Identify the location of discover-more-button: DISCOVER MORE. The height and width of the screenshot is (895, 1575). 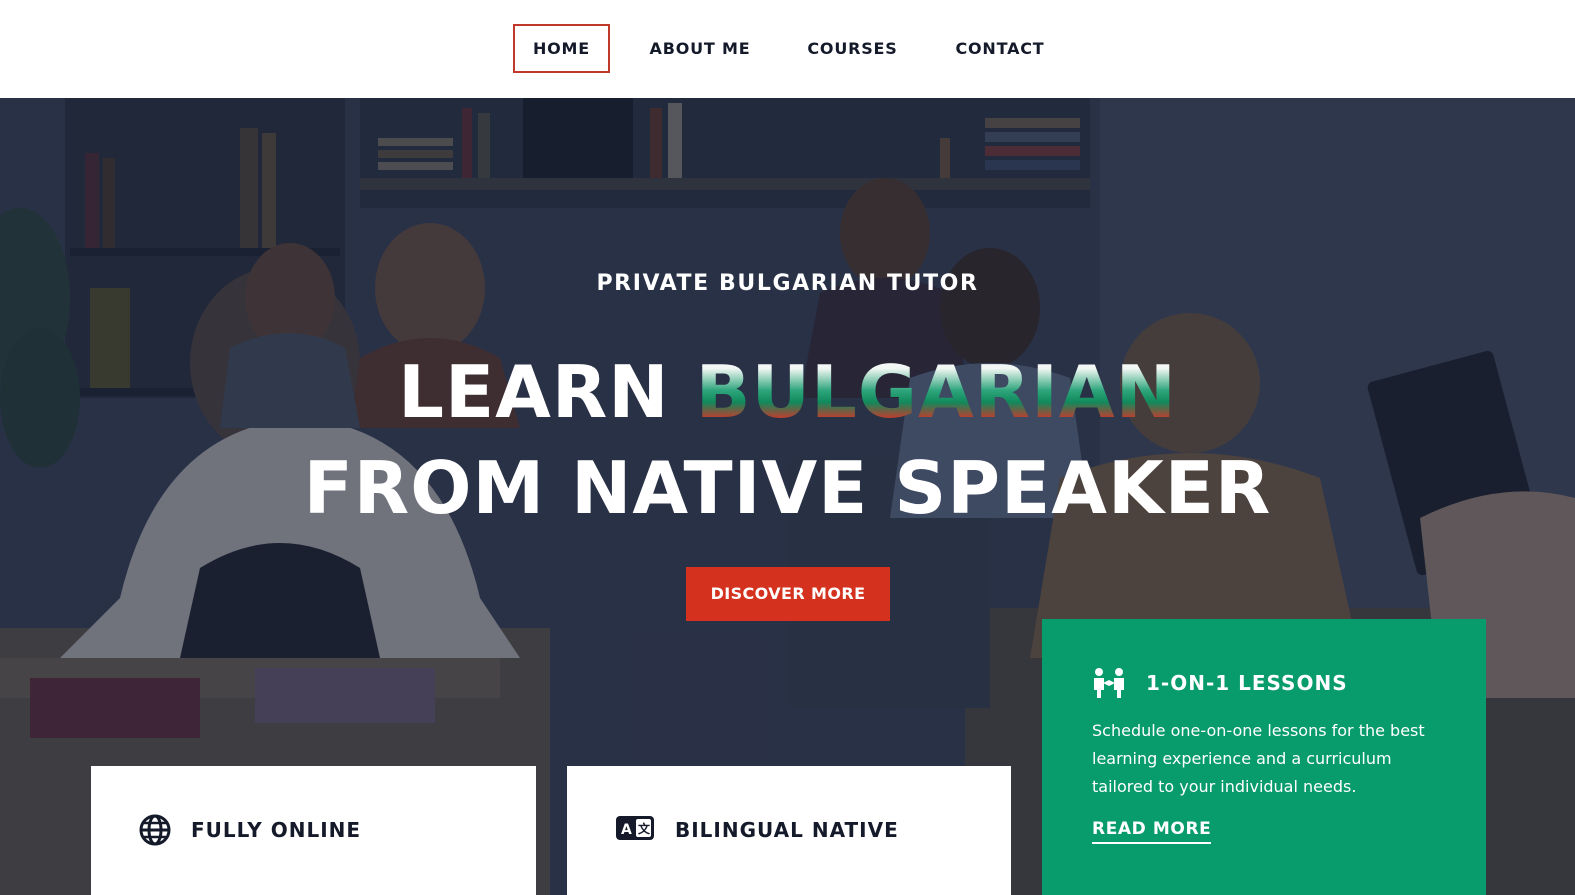
(788, 594).